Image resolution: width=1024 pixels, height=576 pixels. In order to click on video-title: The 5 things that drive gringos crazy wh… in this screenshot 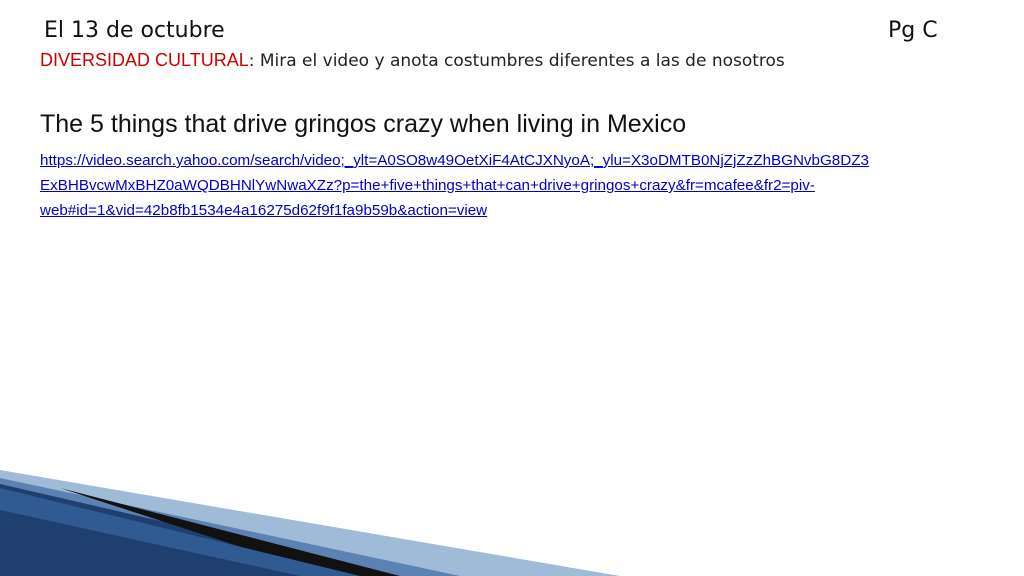, I will do `click(363, 124)`.